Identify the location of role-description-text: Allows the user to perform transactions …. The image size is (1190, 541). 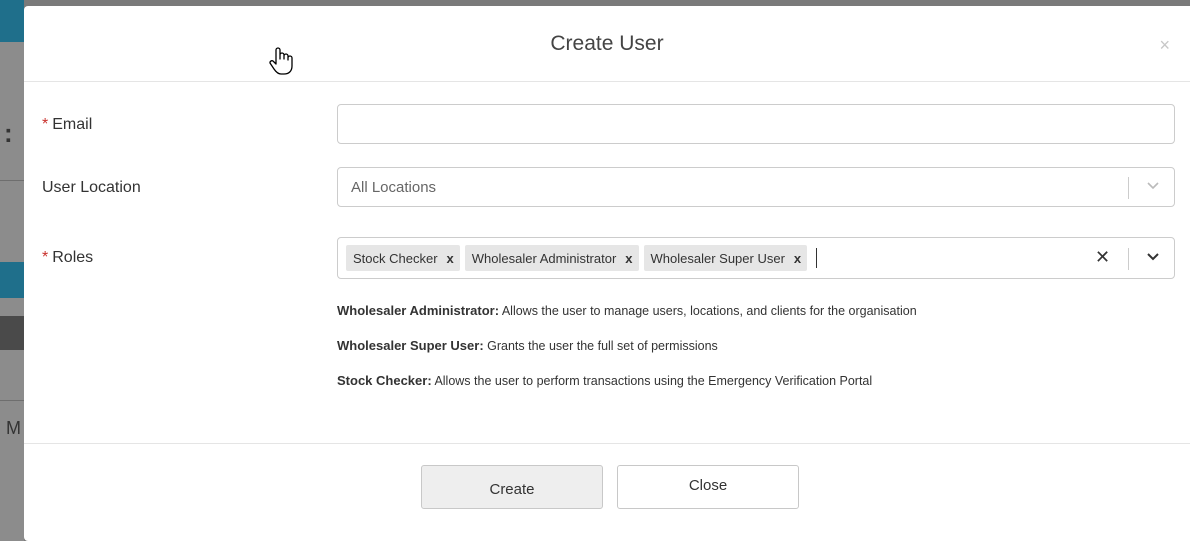
(652, 381).